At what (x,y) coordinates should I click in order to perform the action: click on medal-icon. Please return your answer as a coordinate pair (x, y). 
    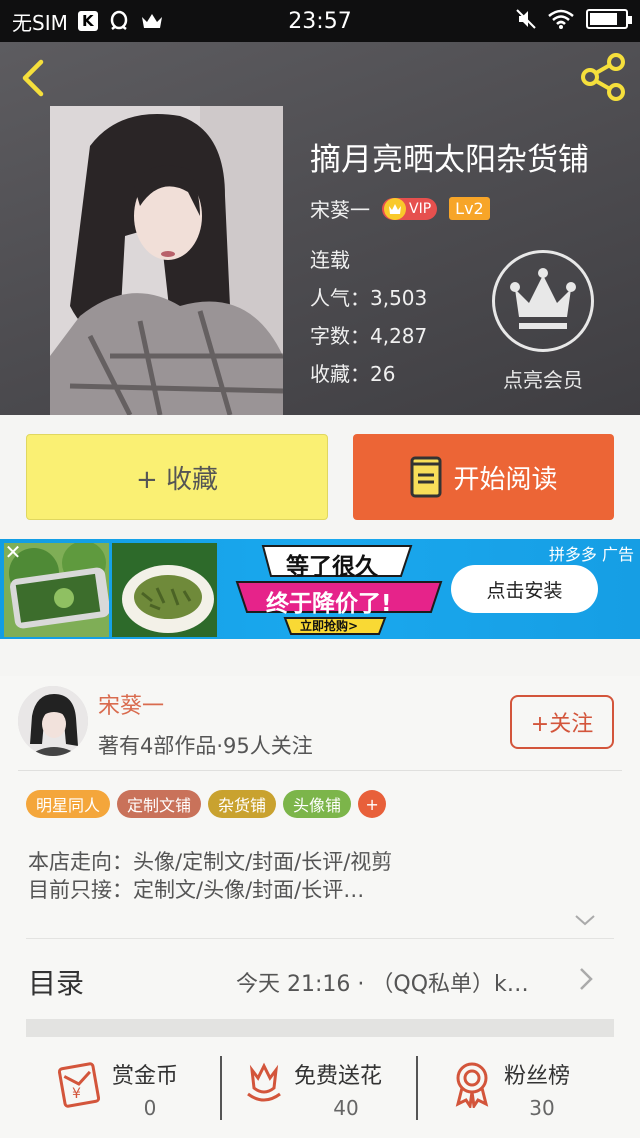
    Looking at the image, I should click on (472, 1085).